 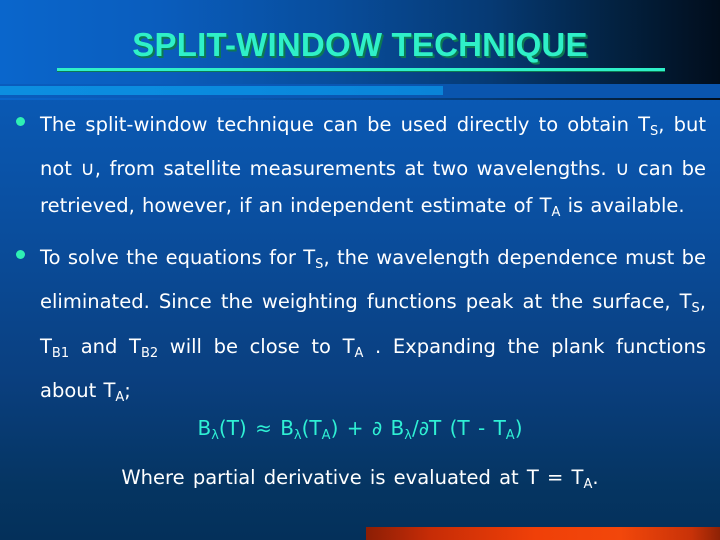 I want to click on title-divider-bar-highlight, so click(x=221, y=90).